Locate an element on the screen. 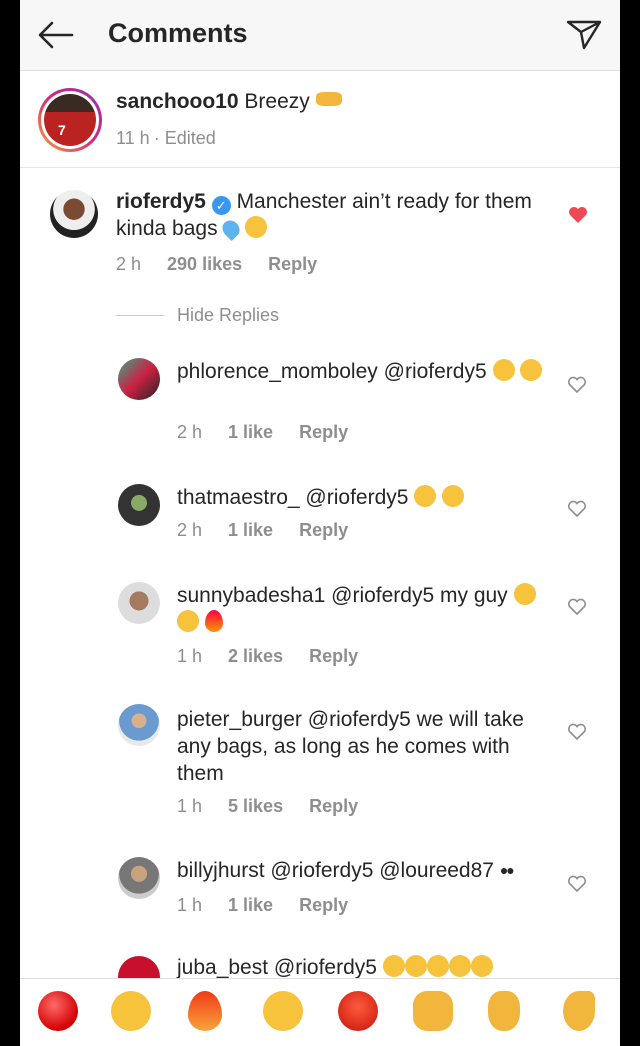 The width and height of the screenshot is (640, 1046). red-circle-emoji-icon is located at coordinates (58, 1011).